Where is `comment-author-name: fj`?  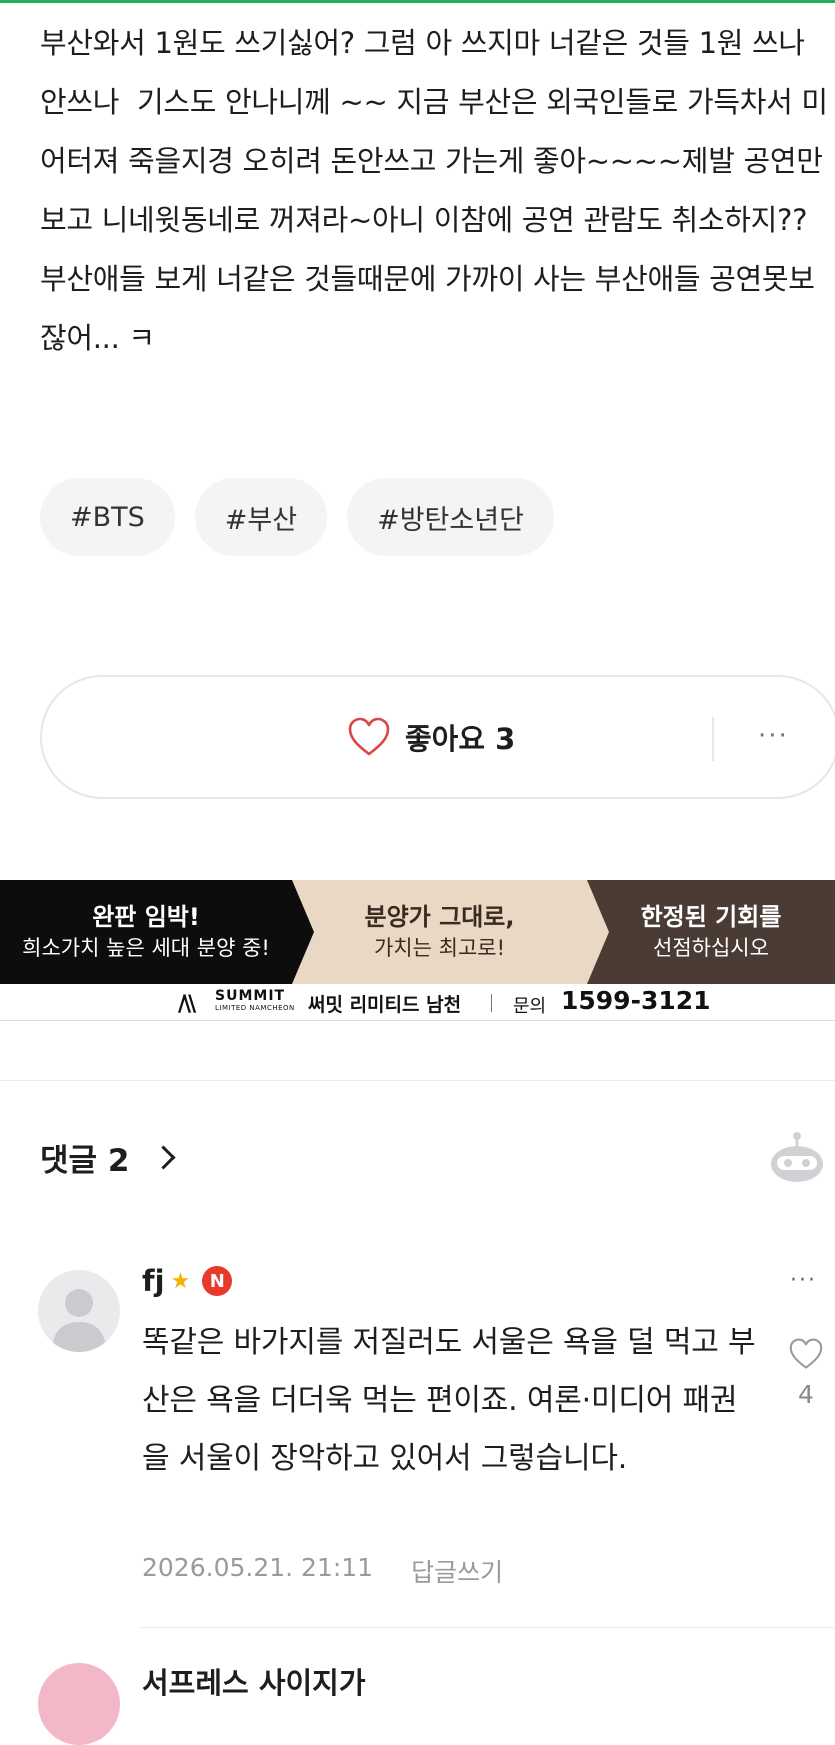 comment-author-name: fj is located at coordinates (153, 1281).